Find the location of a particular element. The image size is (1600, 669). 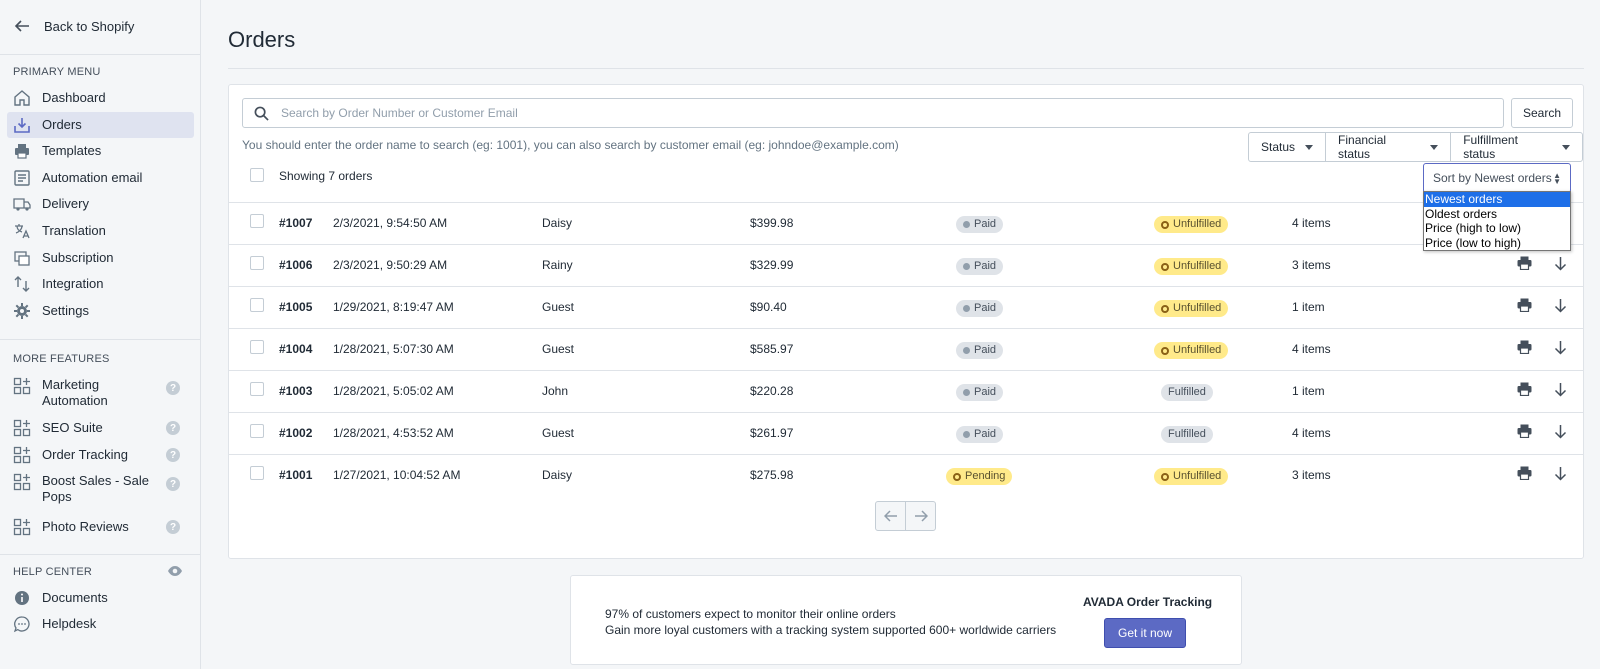

sidebar-item-label: SEO Suite is located at coordinates (72, 427).